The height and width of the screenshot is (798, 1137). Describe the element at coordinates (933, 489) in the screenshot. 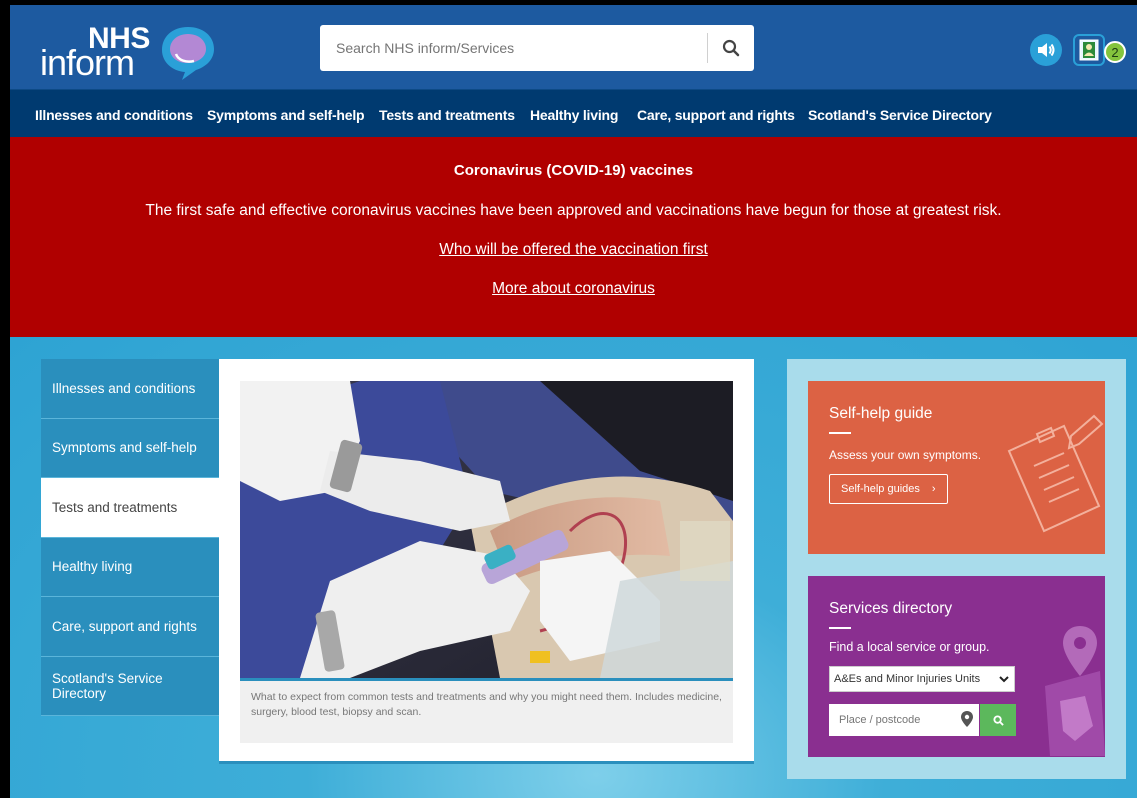

I see `chevron-right-icon: ›` at that location.